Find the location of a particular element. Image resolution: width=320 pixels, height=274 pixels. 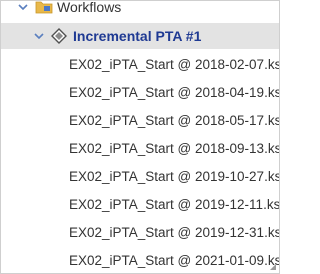

tree-item-label: EX02_iPTA_Start @ 2021-01-09.ks5 is located at coordinates (174, 260).